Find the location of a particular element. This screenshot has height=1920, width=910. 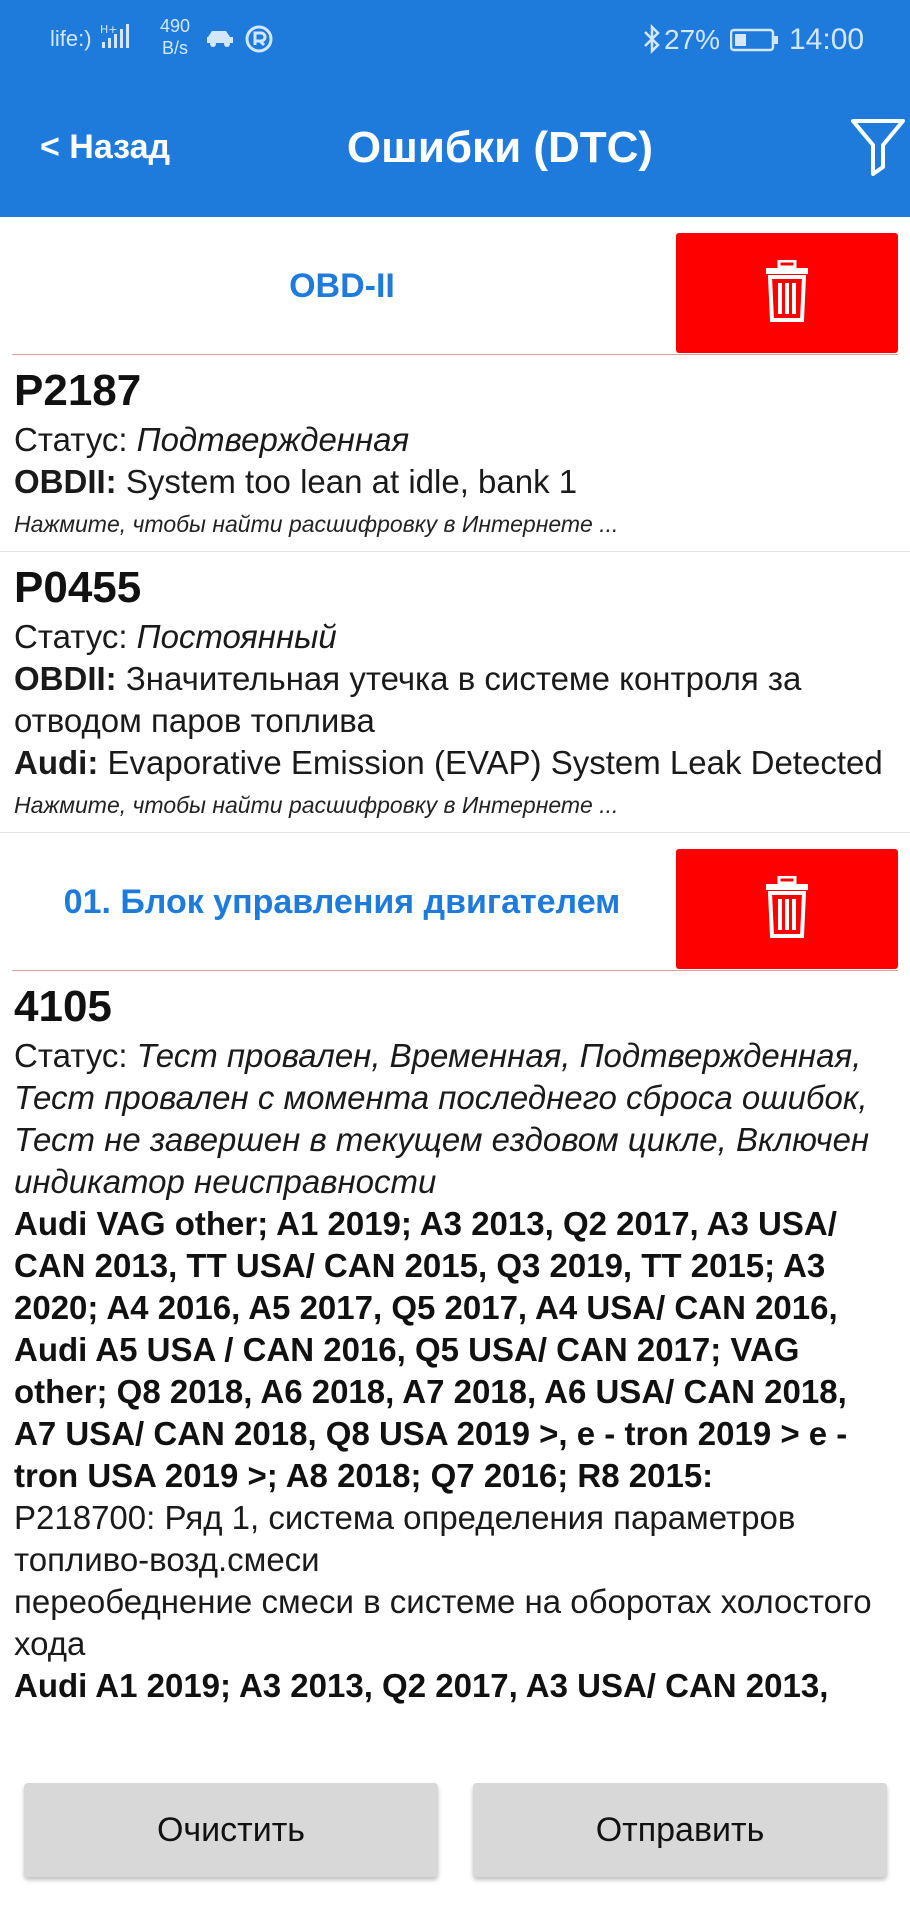

signal-icon: H+ is located at coordinates (124, 39).